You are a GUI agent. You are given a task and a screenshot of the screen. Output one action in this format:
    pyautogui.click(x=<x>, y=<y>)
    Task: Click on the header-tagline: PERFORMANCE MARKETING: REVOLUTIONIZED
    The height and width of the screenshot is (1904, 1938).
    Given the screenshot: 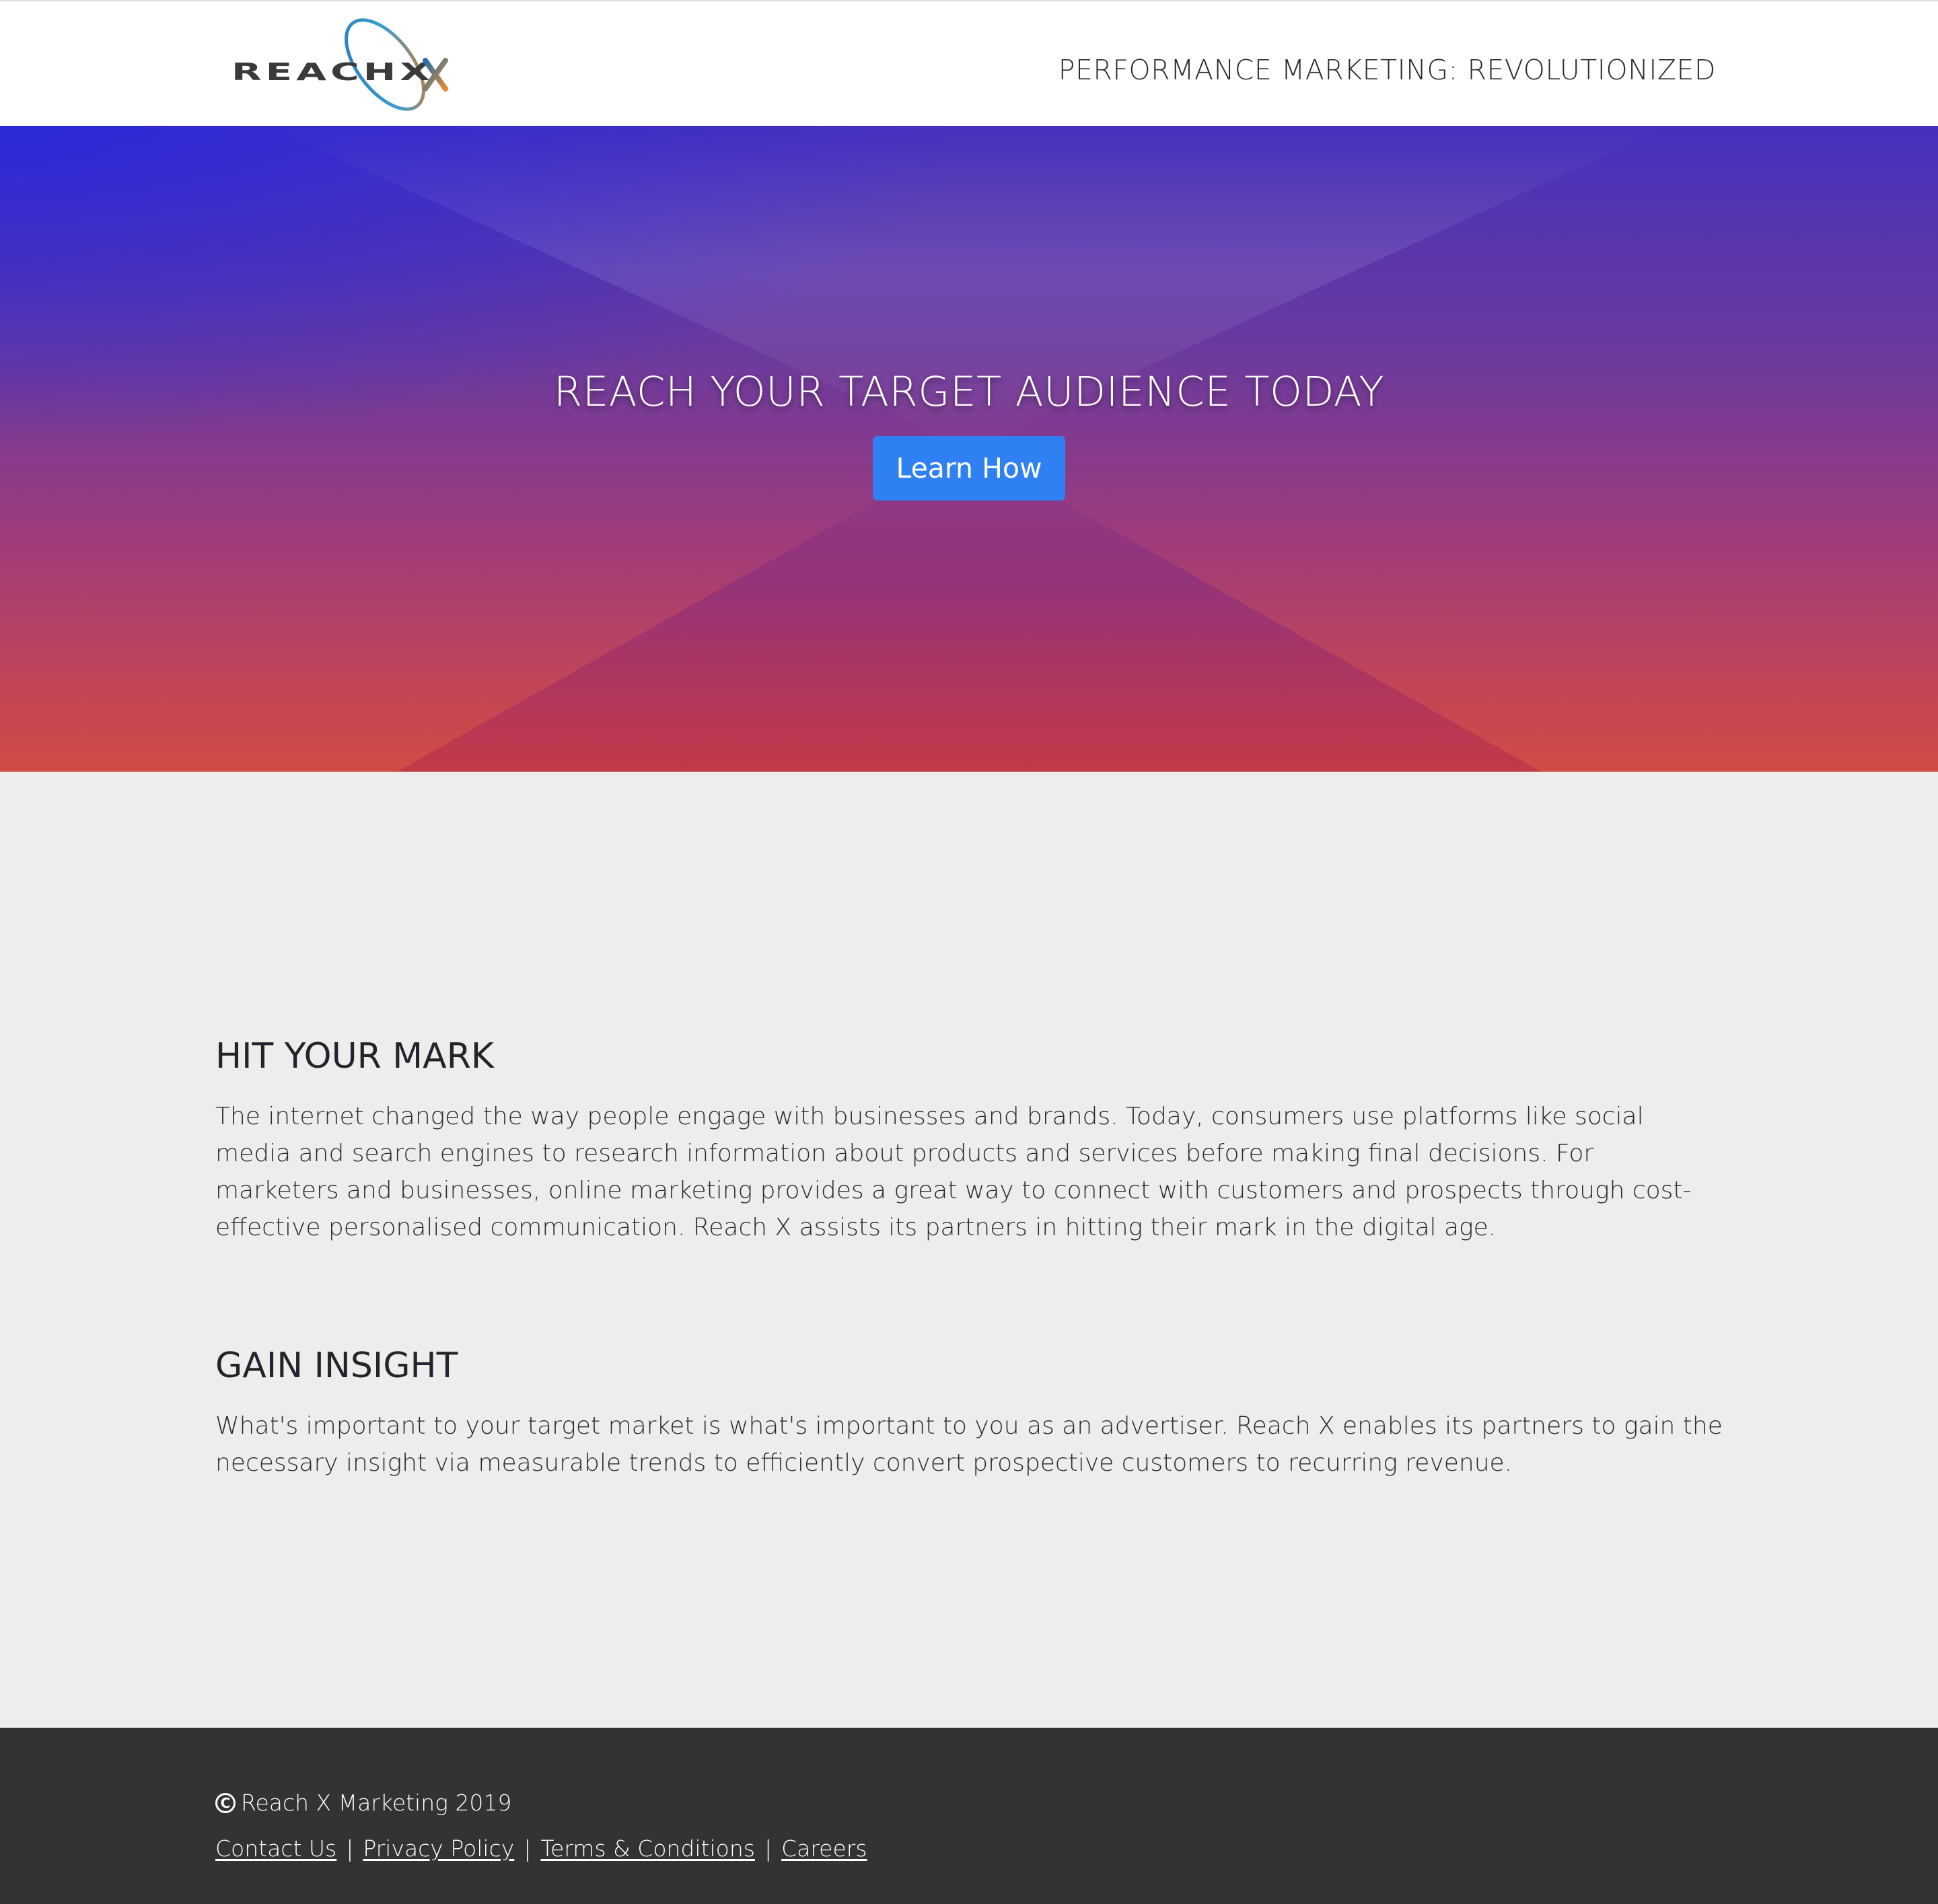 What is the action you would take?
    pyautogui.click(x=1387, y=70)
    